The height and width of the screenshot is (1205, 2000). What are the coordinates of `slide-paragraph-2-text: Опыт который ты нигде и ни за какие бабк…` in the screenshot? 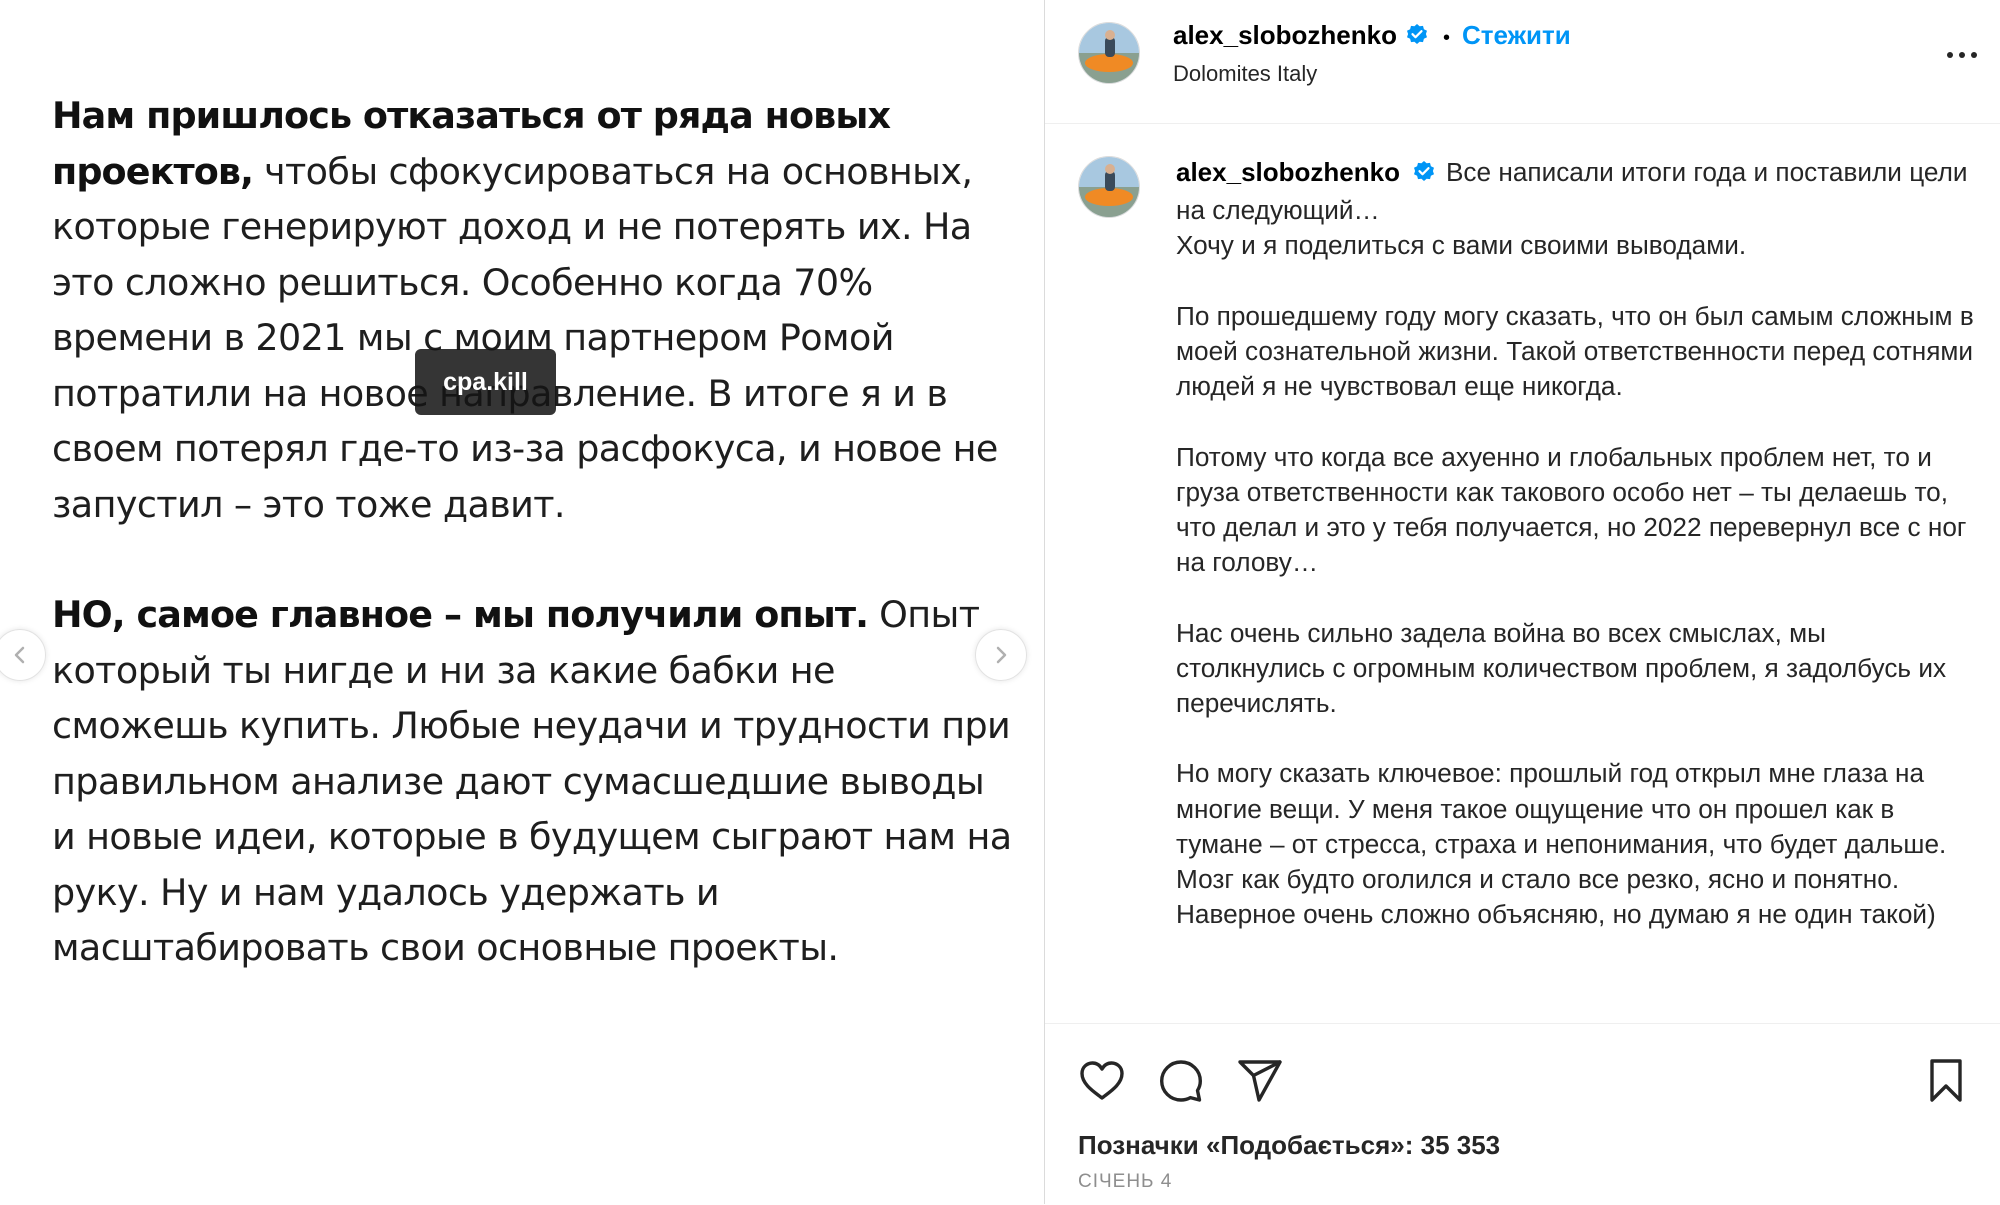 It's located at (532, 781).